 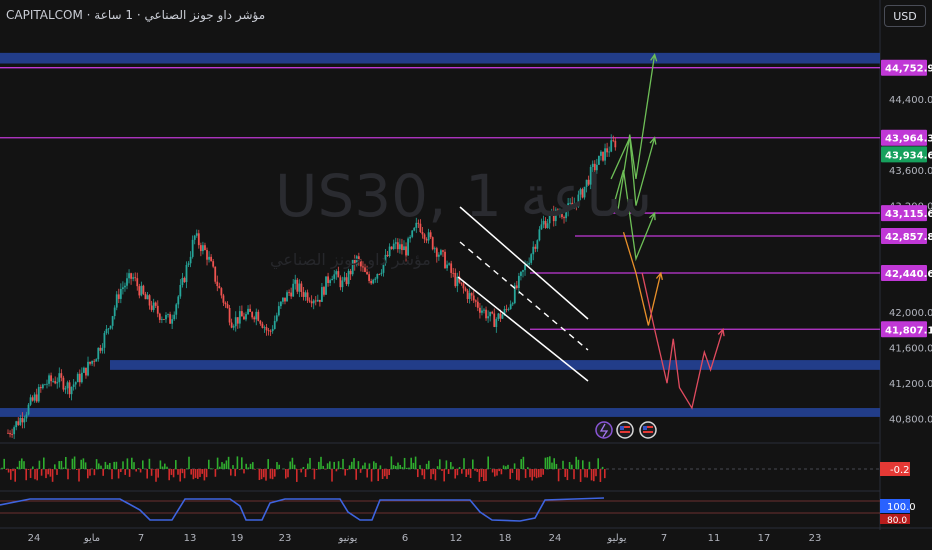 What do you see at coordinates (908, 214) in the screenshot?
I see `price-label: 43,115.6` at bounding box center [908, 214].